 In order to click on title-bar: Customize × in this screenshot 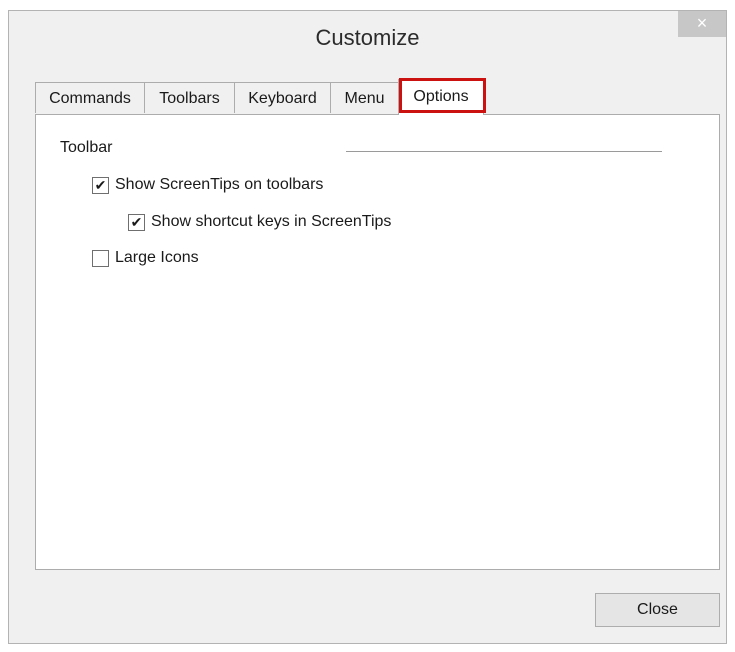, I will do `click(367, 38)`.